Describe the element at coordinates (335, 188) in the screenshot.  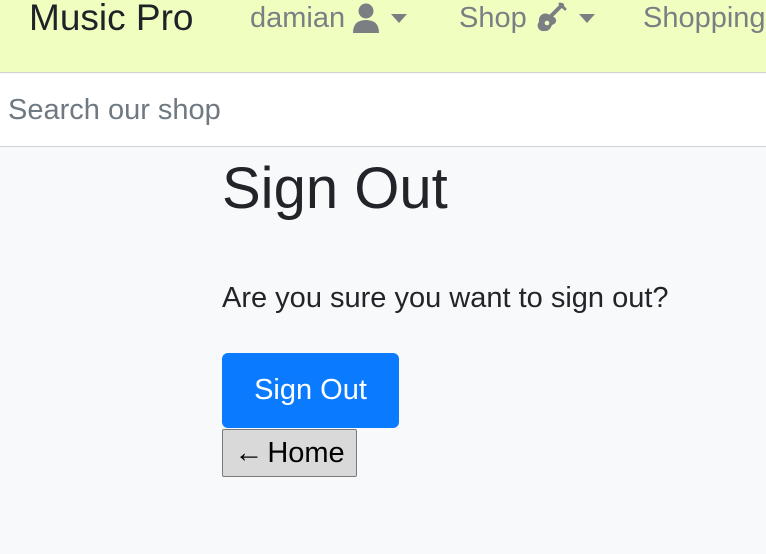
I see `page-title: Sign Out` at that location.